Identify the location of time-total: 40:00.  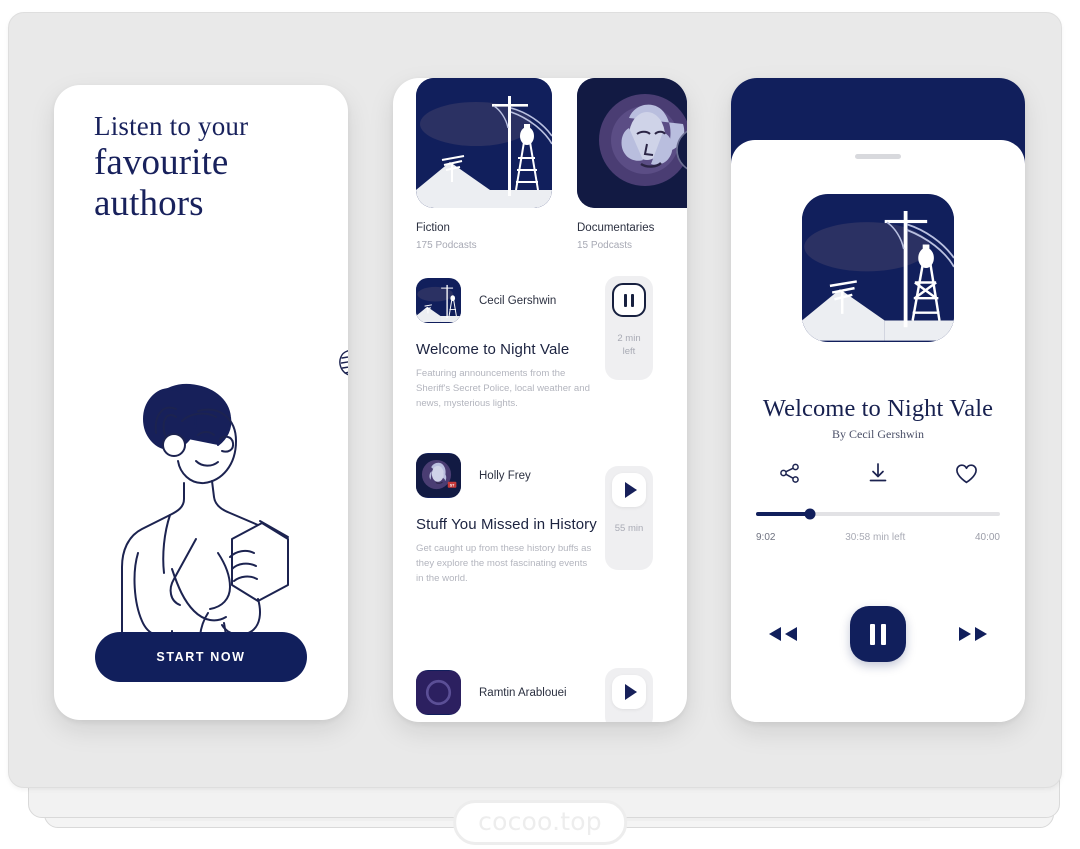
(987, 537).